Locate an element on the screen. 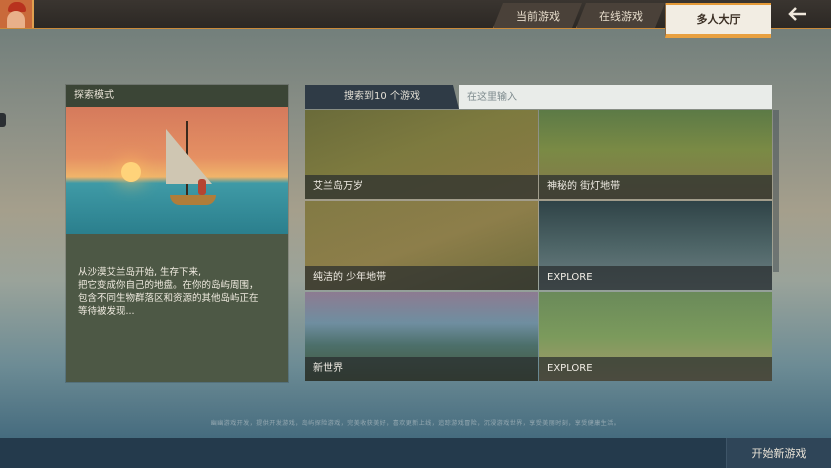  start-new-game-button: 开始新游戏 is located at coordinates (778, 453).